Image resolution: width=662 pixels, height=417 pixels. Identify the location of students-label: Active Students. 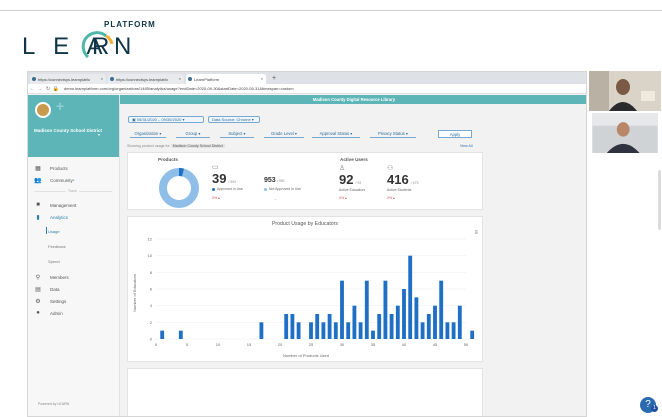
(399, 190).